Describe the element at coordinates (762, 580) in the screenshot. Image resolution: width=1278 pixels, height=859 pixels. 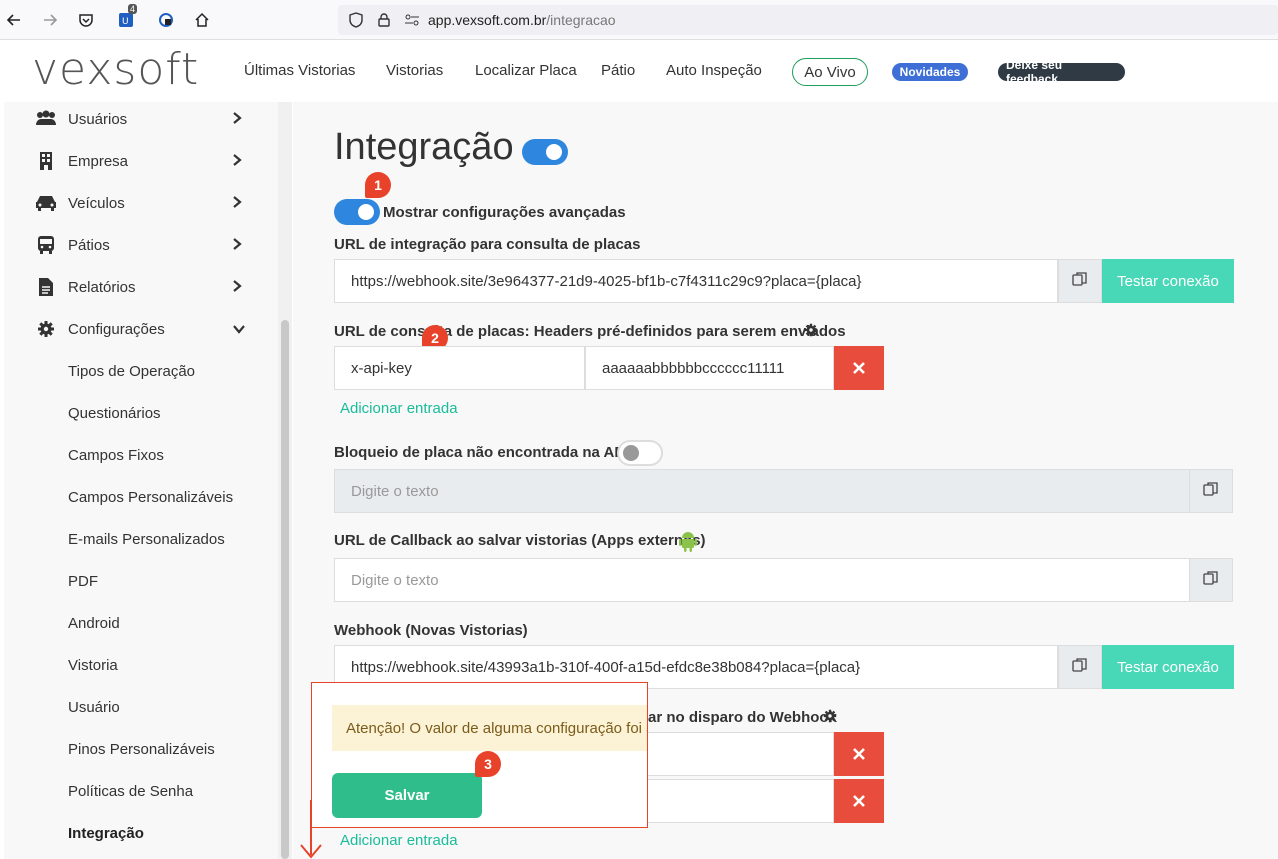
I see `callback-url-input: Digite o texto` at that location.